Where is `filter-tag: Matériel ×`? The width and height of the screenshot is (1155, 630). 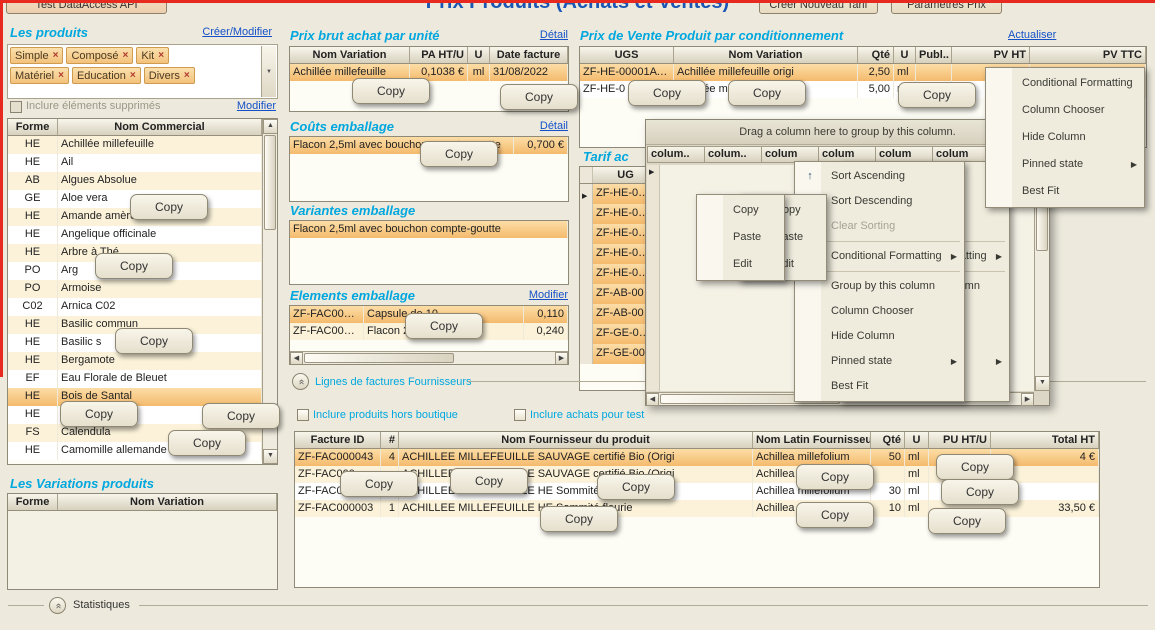
filter-tag: Matériel × is located at coordinates (39, 75).